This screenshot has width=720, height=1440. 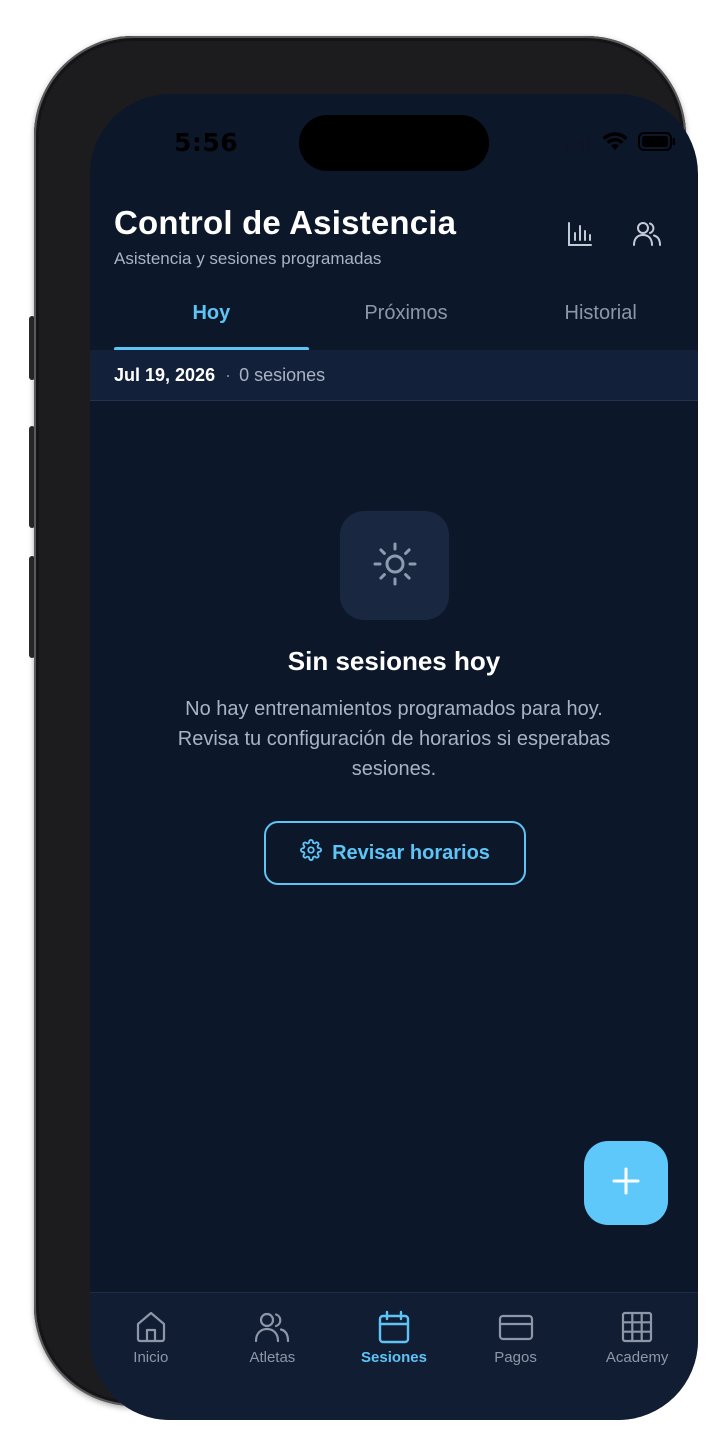 I want to click on nav-label-inicio: Inicio, so click(x=151, y=1357).